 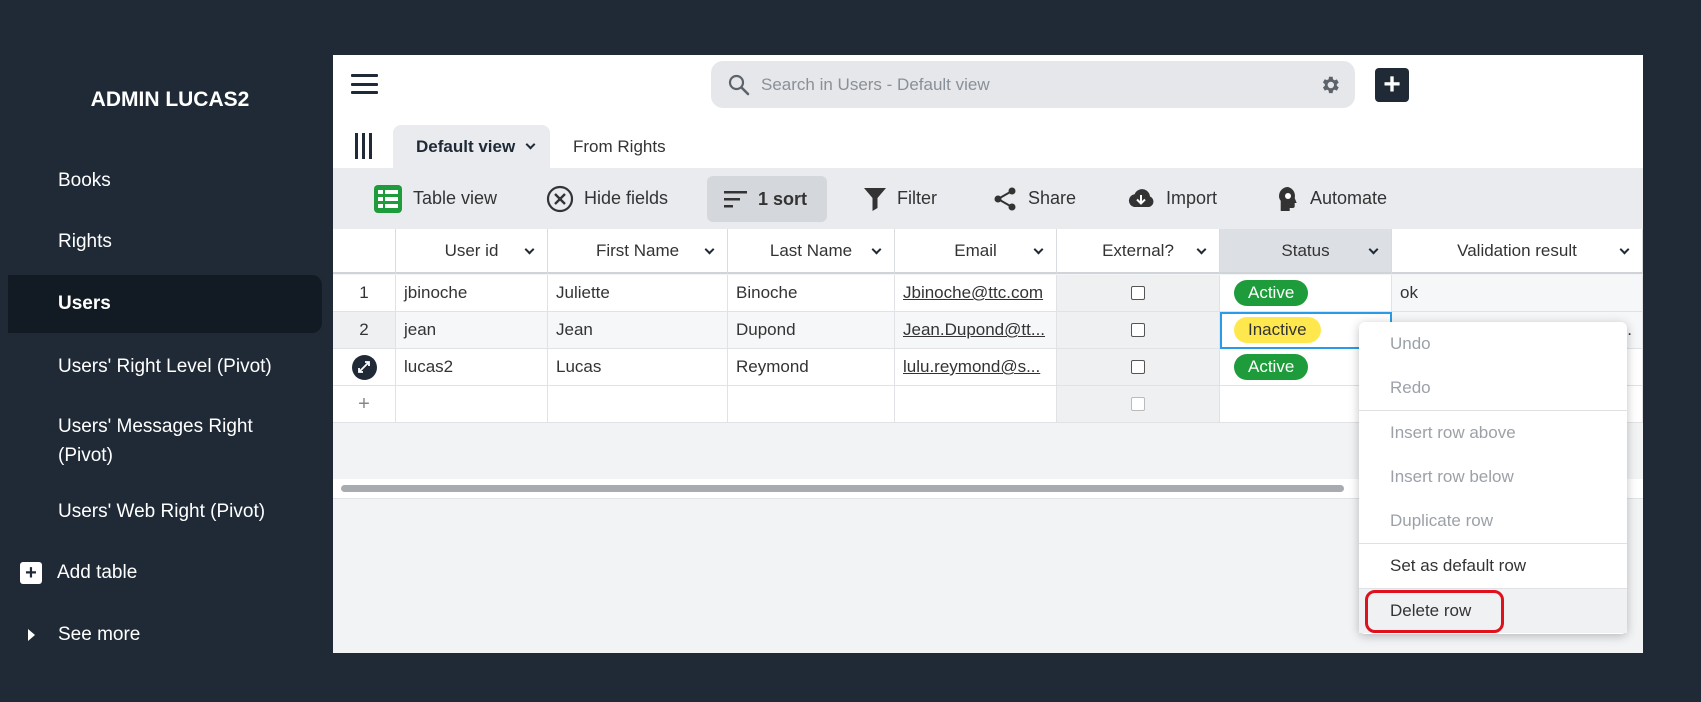 What do you see at coordinates (1040, 84) in the screenshot?
I see `search-input` at bounding box center [1040, 84].